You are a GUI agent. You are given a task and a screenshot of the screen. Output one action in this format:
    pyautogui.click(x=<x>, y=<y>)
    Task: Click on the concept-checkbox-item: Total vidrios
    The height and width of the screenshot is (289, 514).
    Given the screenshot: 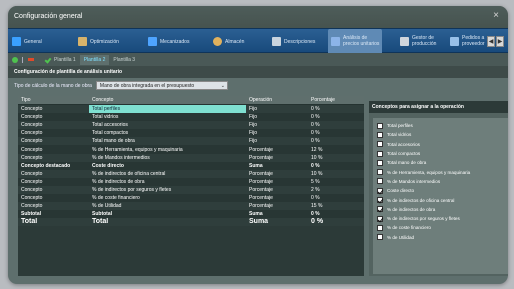 What is the action you would take?
    pyautogui.click(x=440, y=134)
    